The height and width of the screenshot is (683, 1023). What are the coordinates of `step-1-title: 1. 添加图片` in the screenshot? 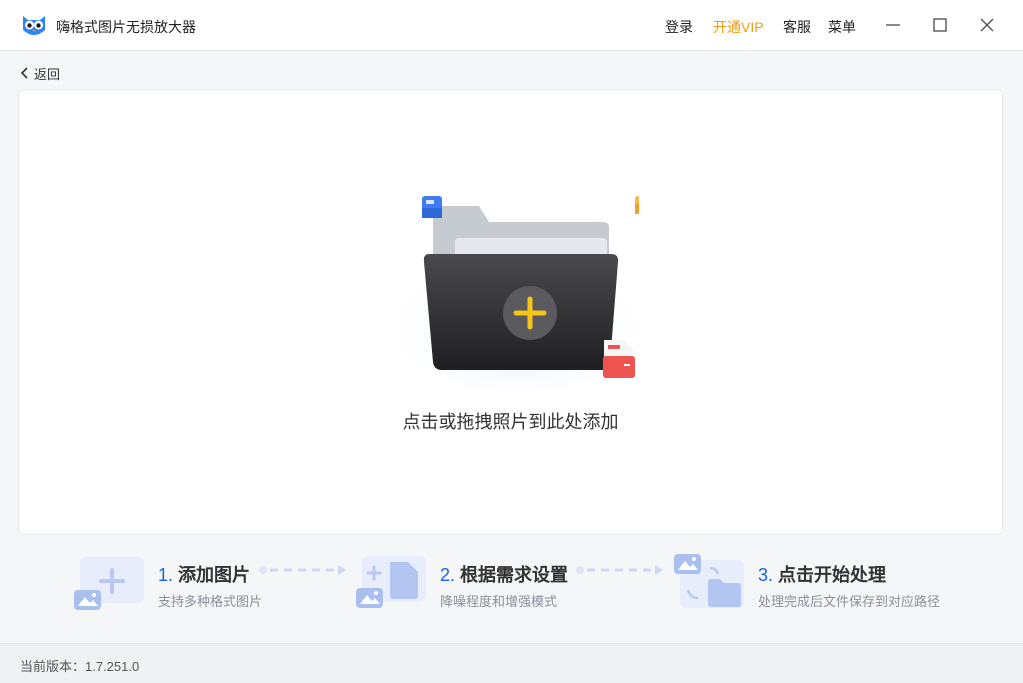 It's located at (204, 574).